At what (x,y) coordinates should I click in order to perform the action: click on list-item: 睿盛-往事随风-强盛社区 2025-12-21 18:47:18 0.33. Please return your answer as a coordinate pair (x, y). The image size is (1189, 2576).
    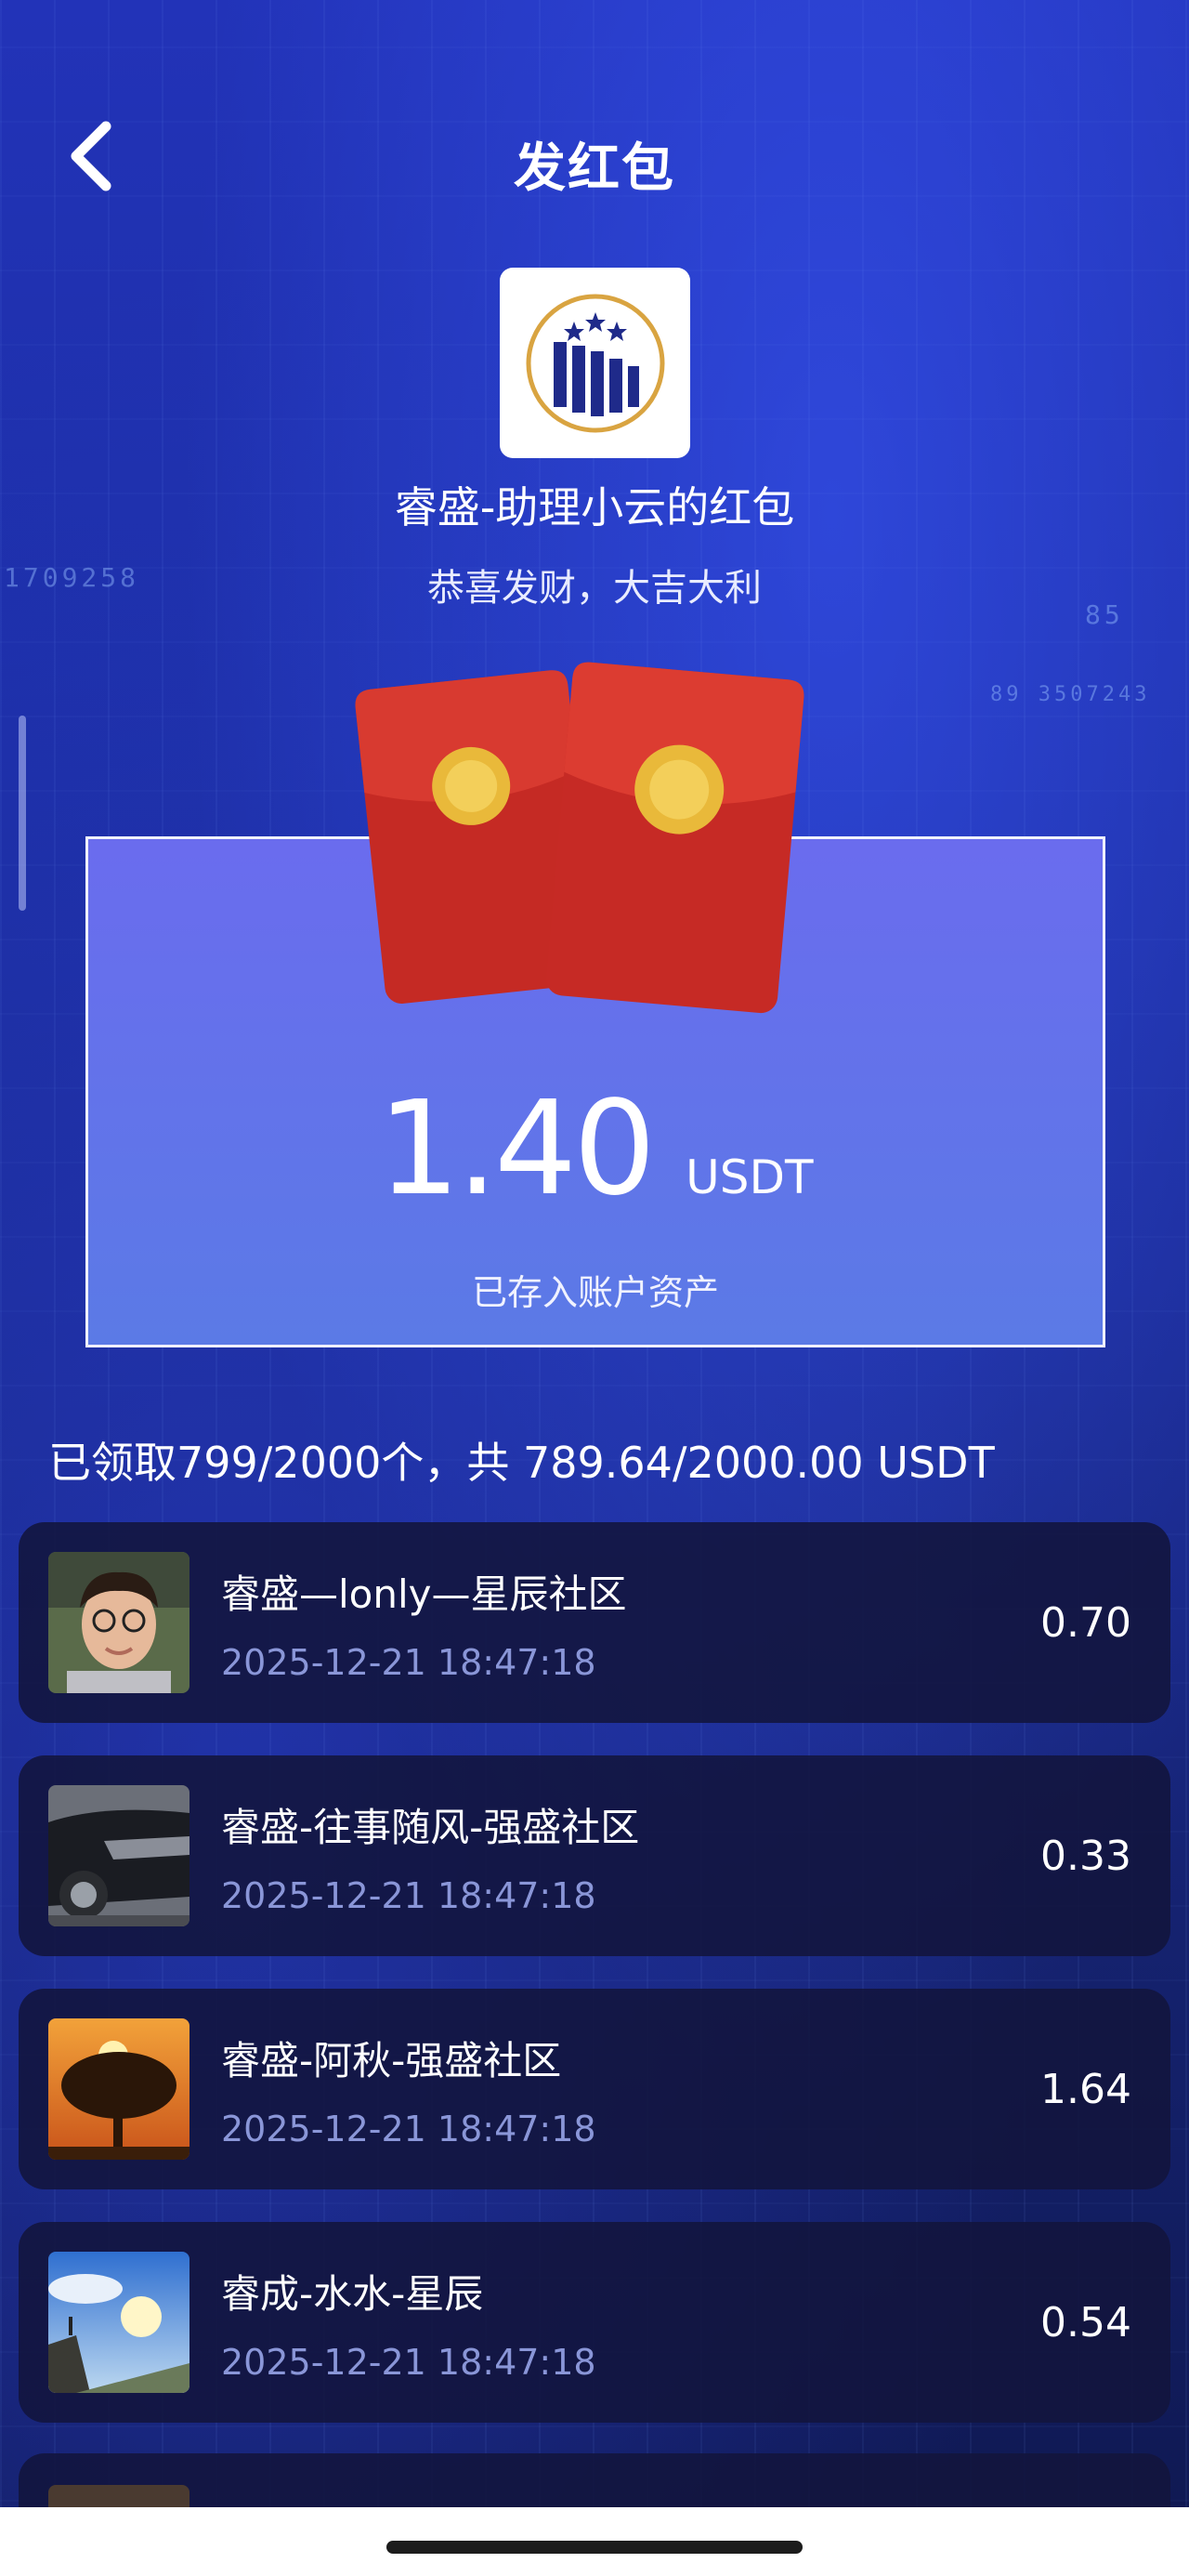
    Looking at the image, I should click on (594, 1855).